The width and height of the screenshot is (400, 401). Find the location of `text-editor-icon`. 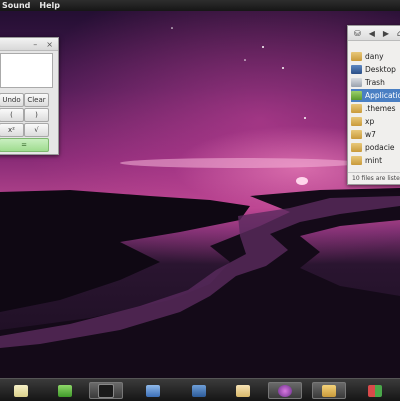

text-editor-icon is located at coordinates (21, 390).